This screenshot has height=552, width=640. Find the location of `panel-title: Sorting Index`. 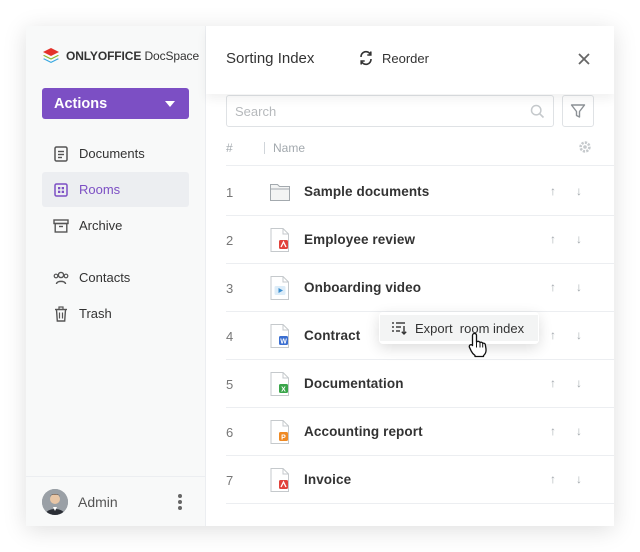

panel-title: Sorting Index is located at coordinates (270, 58).